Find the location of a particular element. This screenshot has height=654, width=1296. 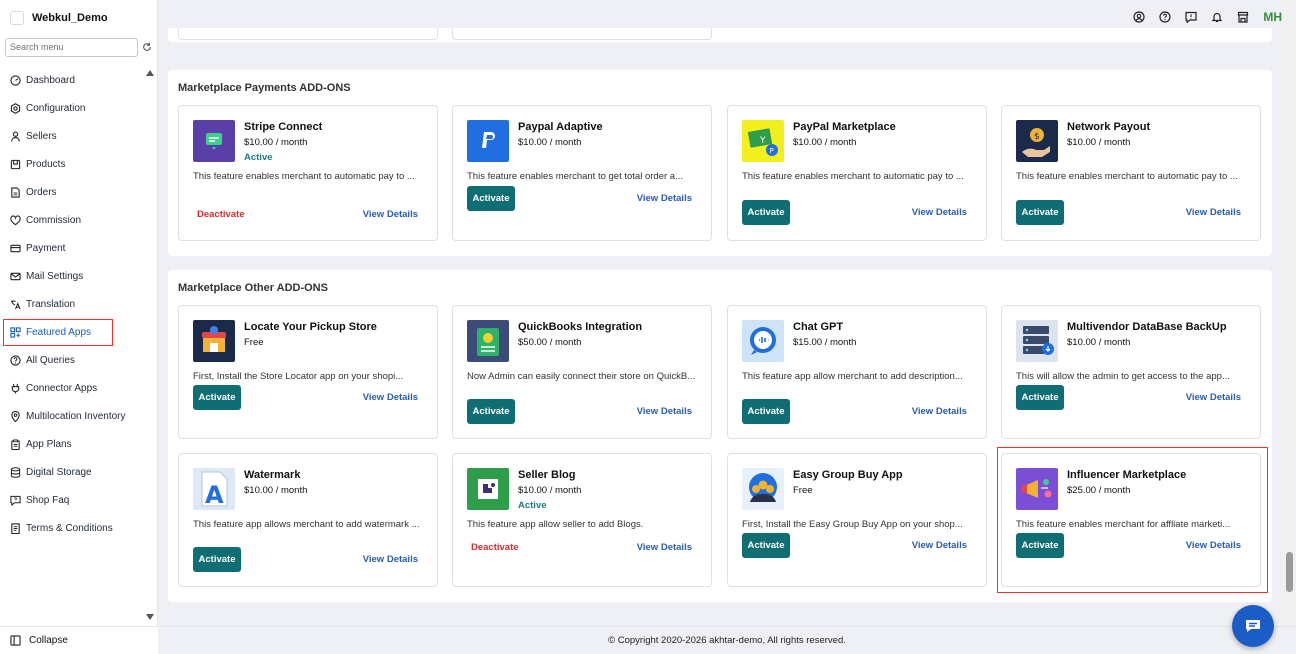

commission-icon is located at coordinates (15, 220).